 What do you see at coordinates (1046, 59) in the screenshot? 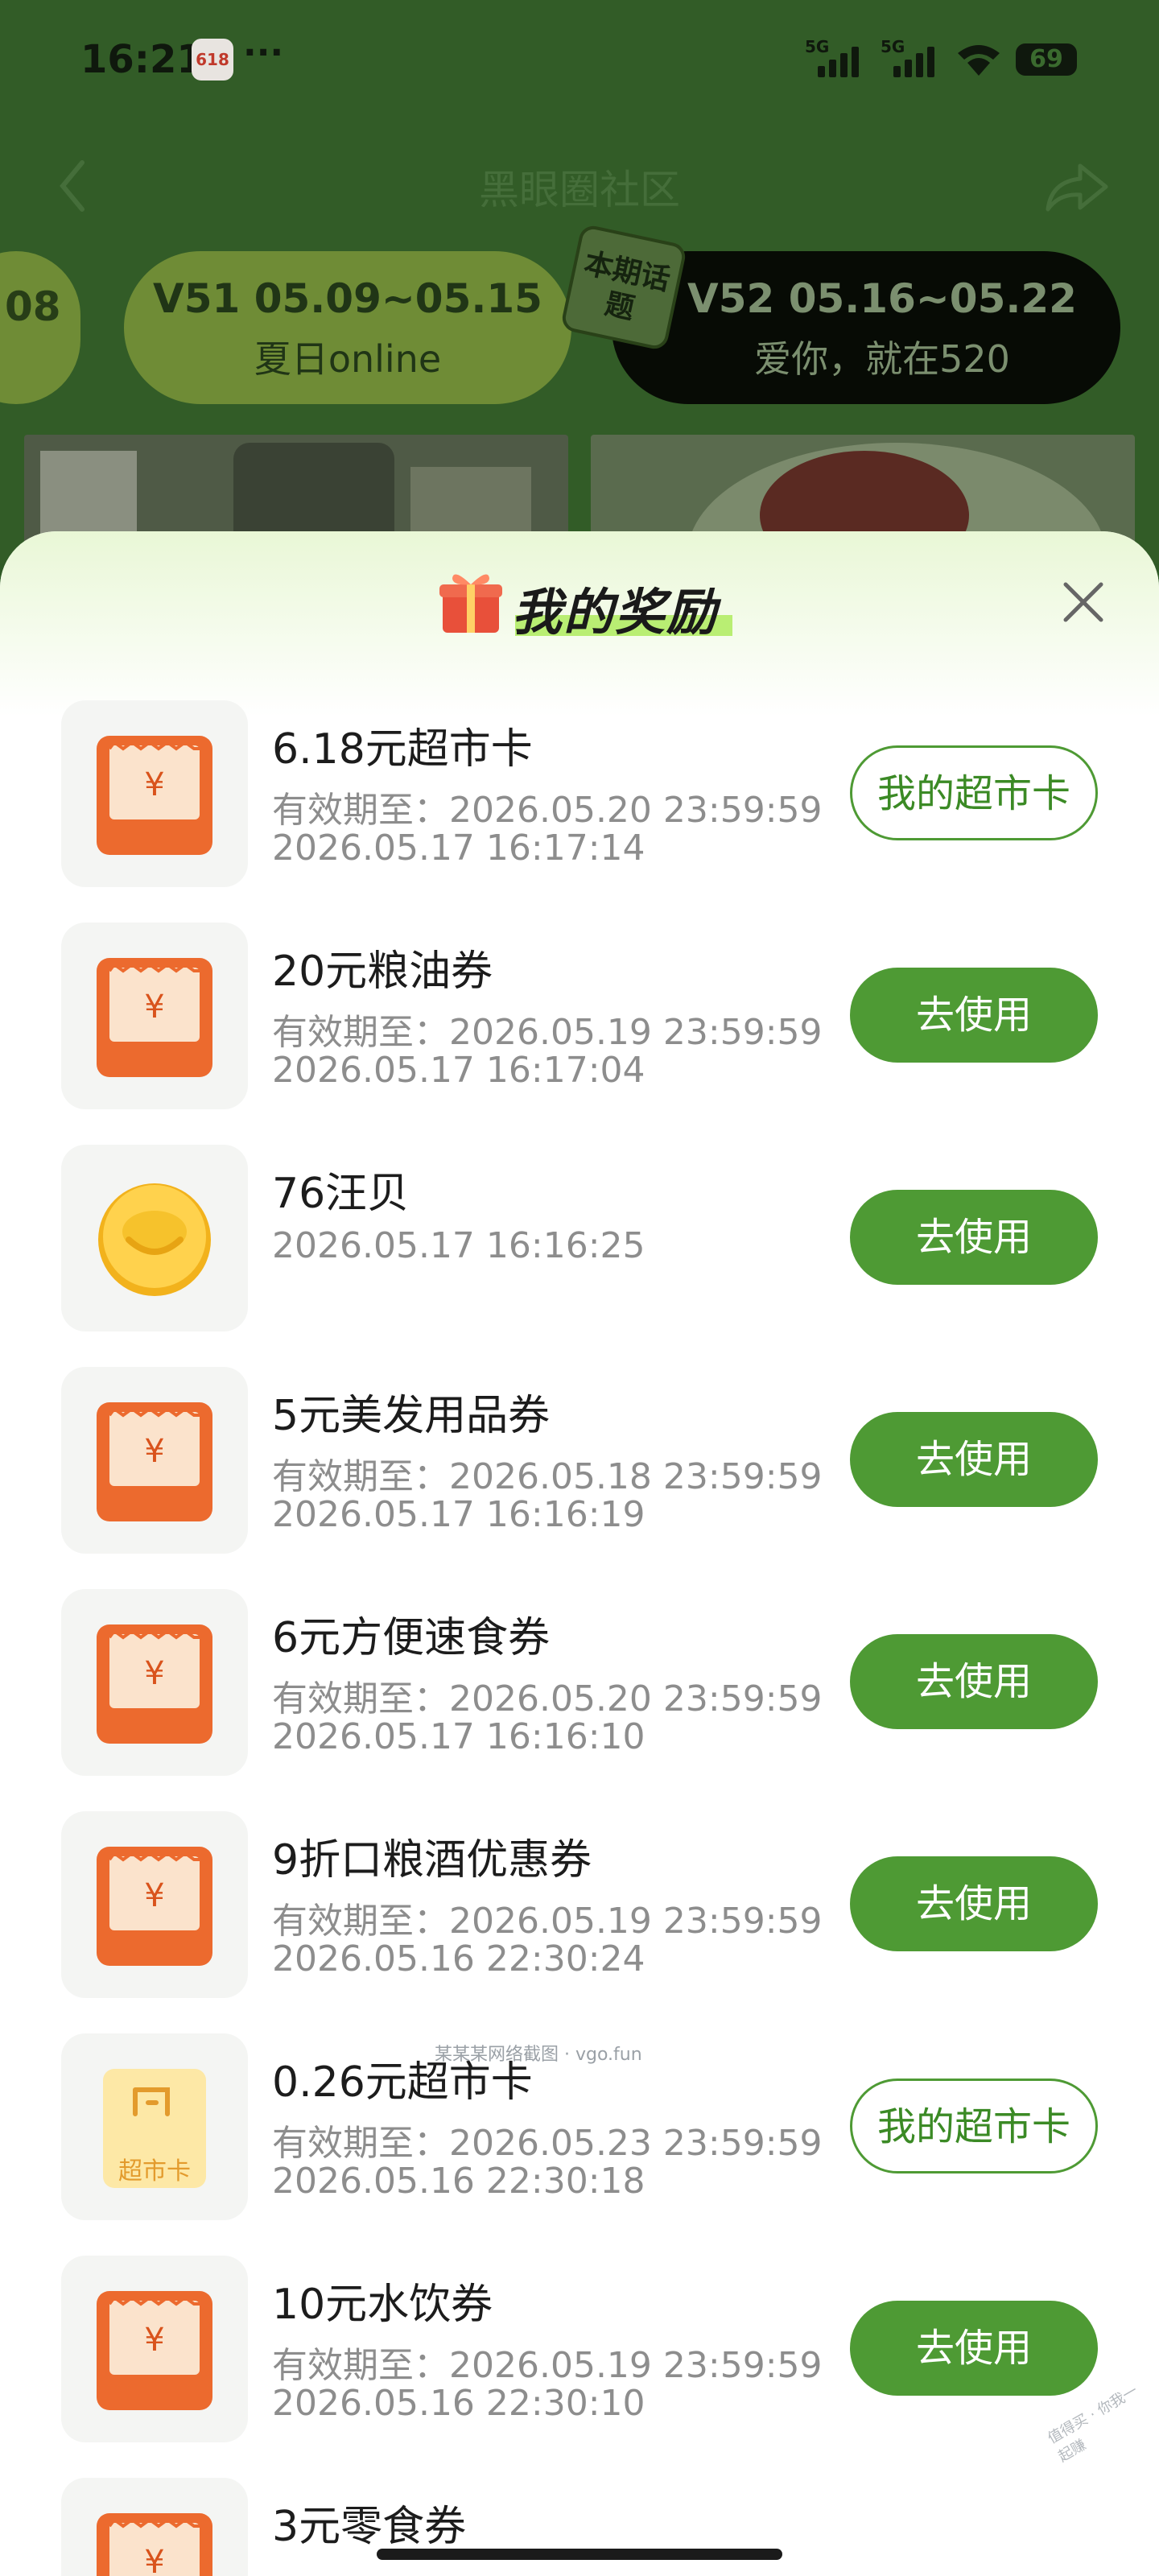
I see `battery-icon: 69` at bounding box center [1046, 59].